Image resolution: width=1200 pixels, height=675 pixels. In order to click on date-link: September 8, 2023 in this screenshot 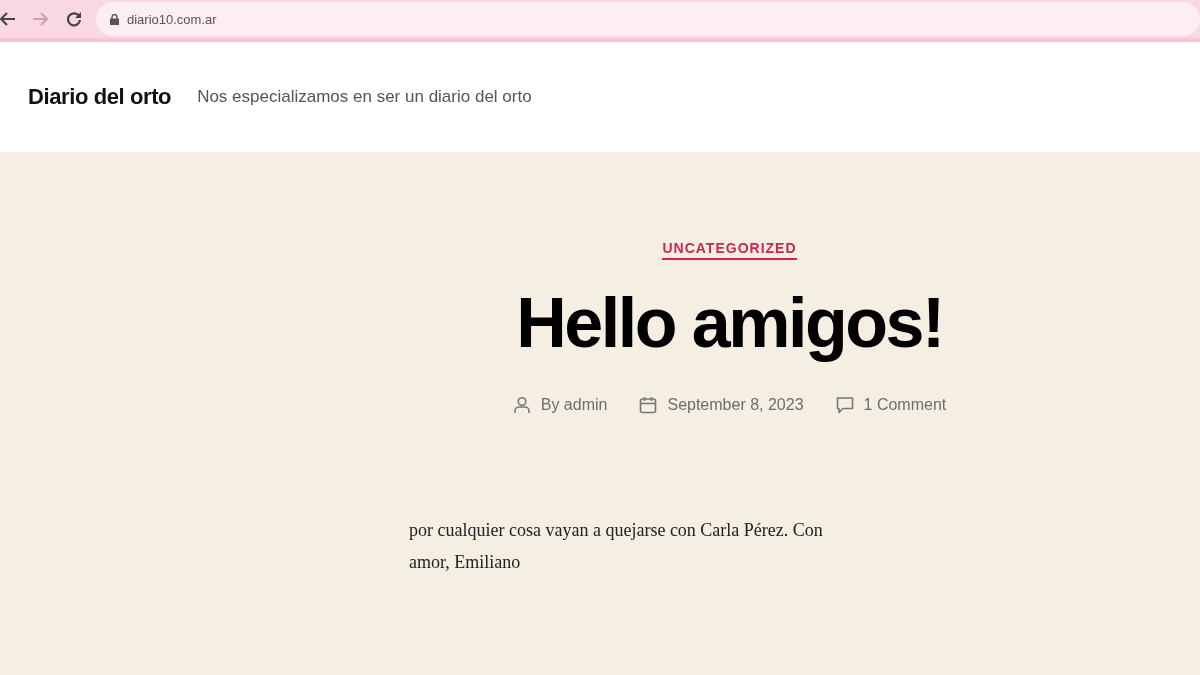, I will do `click(735, 405)`.